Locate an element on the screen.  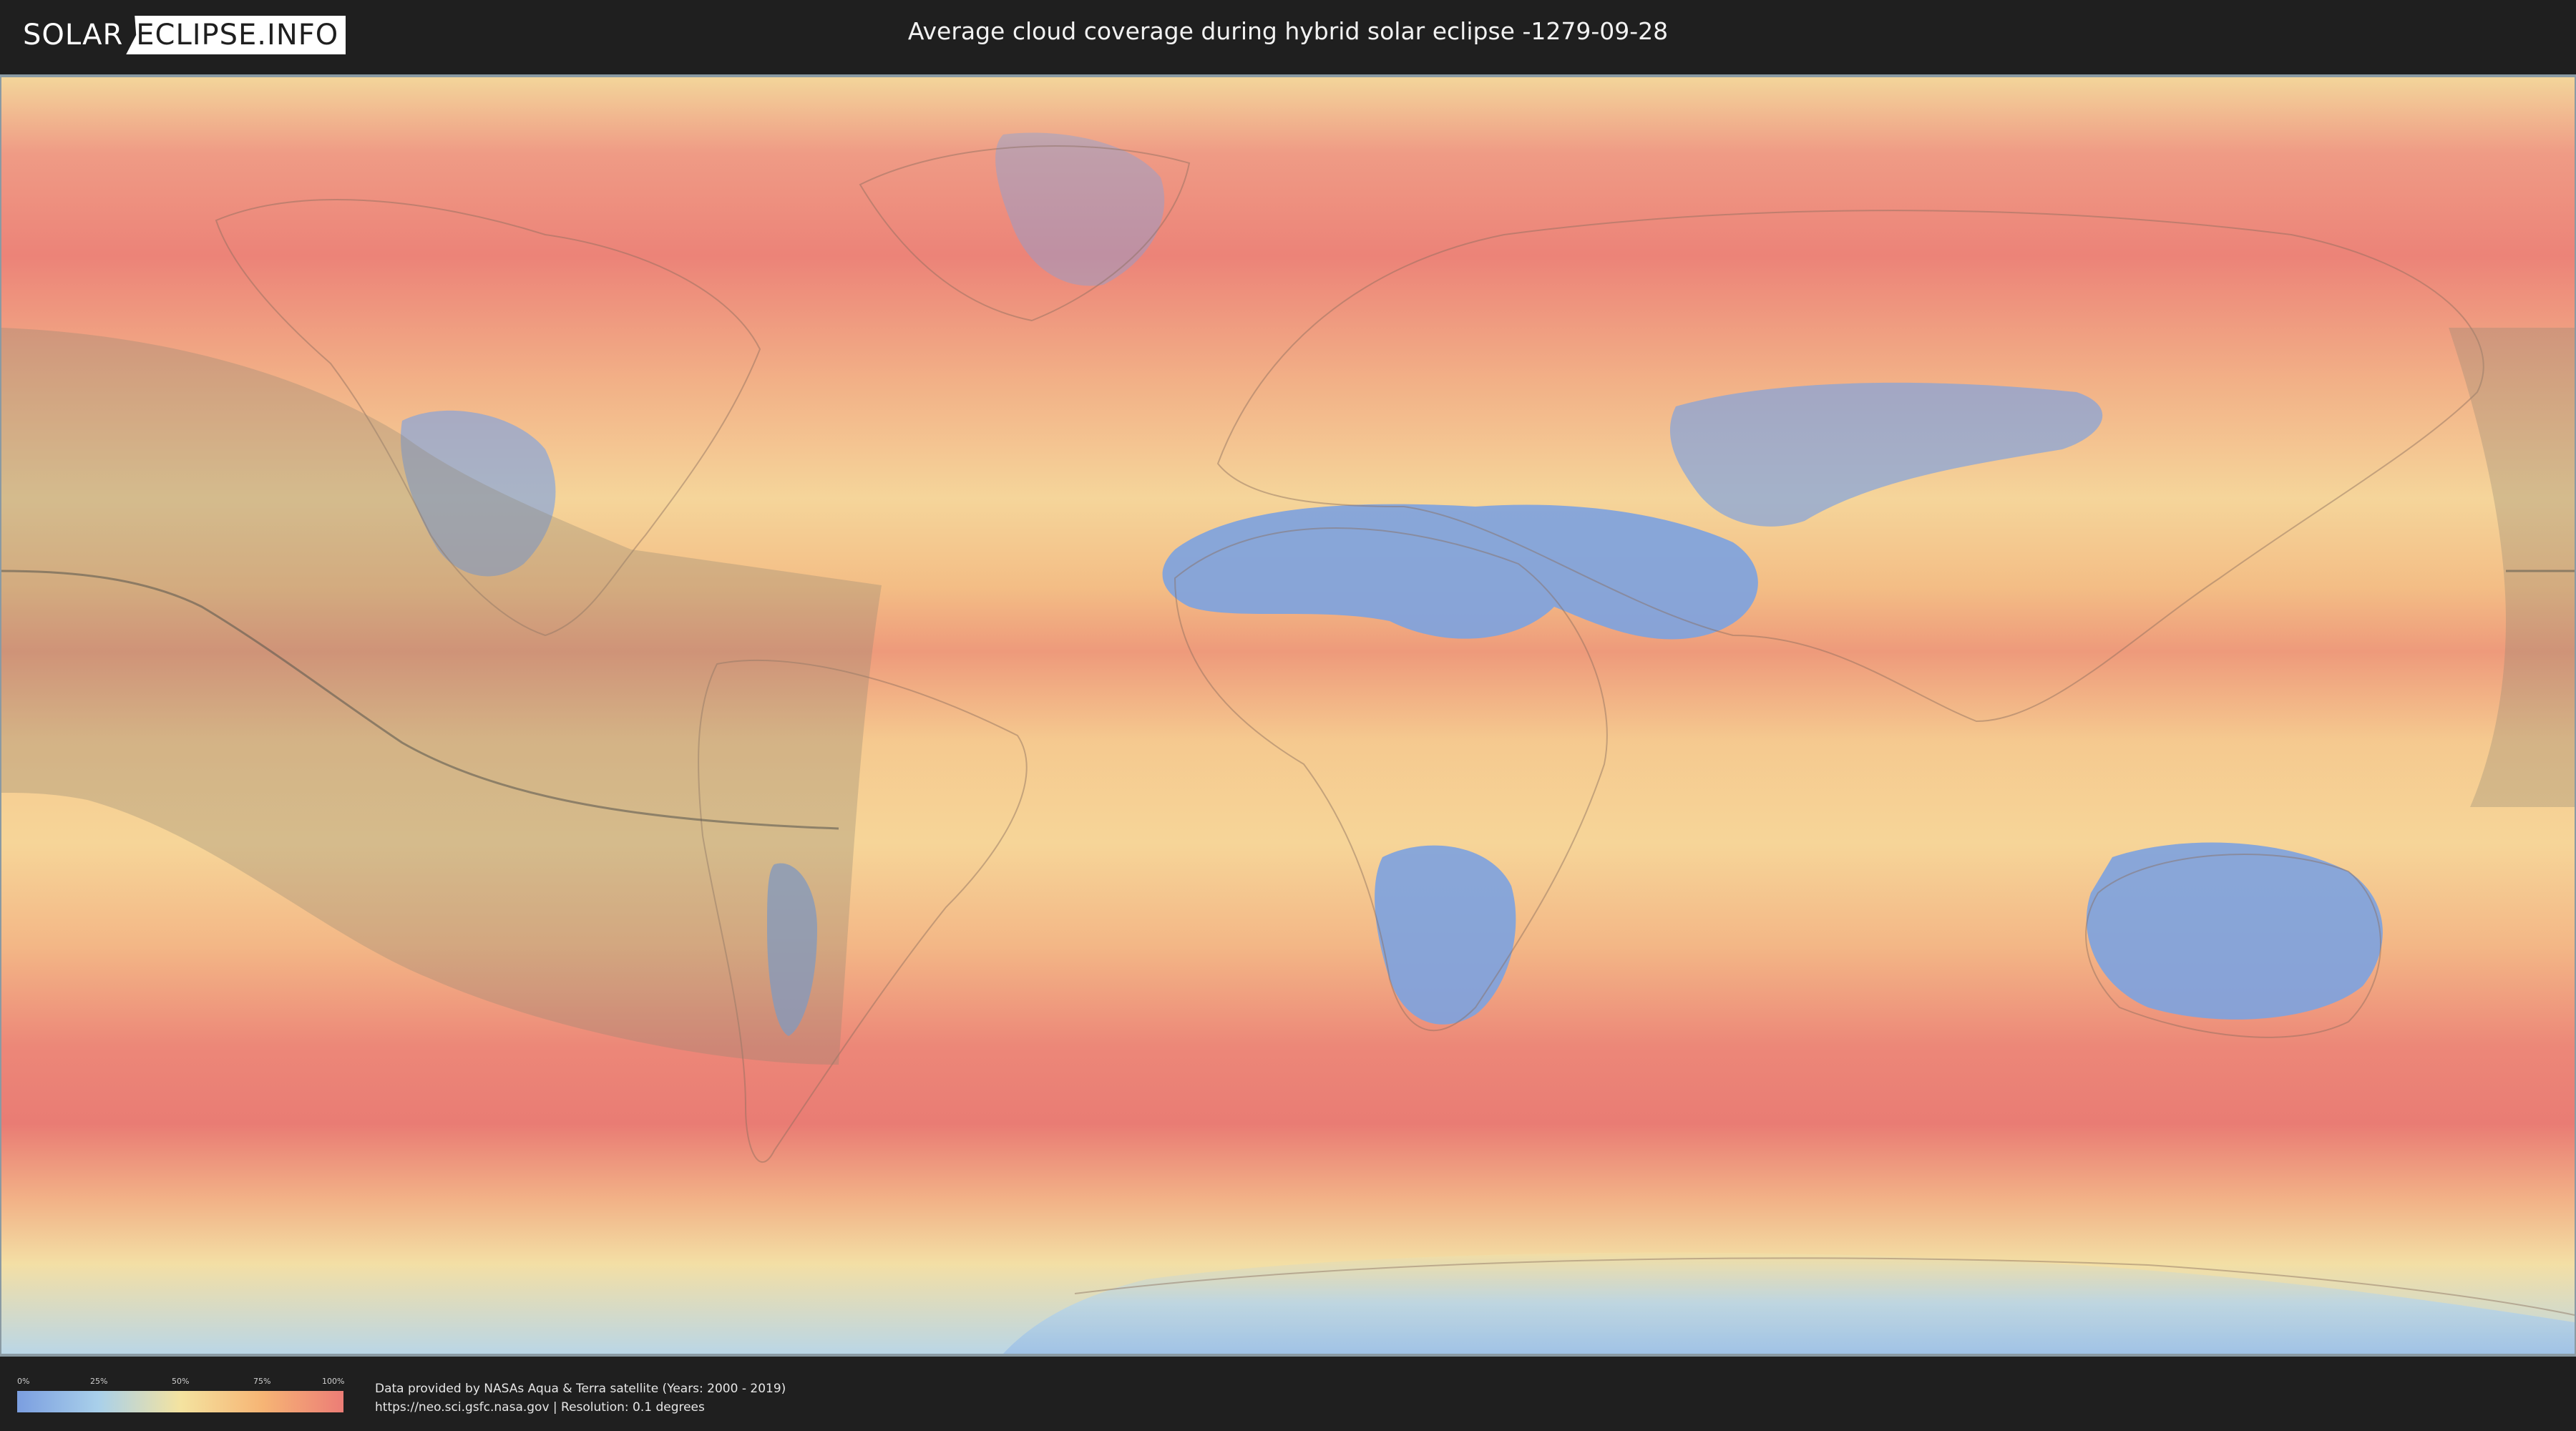
clear-sky-australia is located at coordinates (2234, 931).